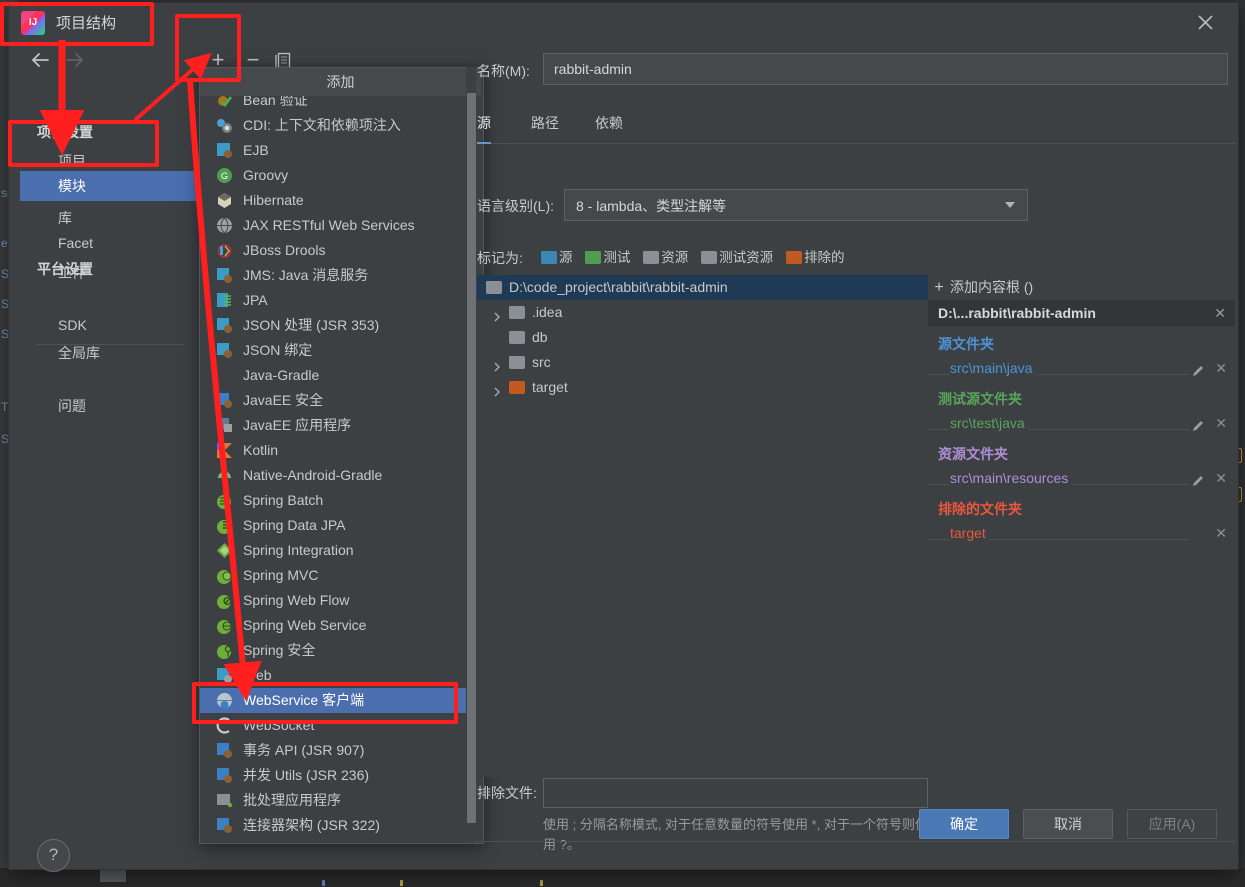 Image resolution: width=1245 pixels, height=887 pixels. I want to click on tab-sources: 源, so click(484, 126).